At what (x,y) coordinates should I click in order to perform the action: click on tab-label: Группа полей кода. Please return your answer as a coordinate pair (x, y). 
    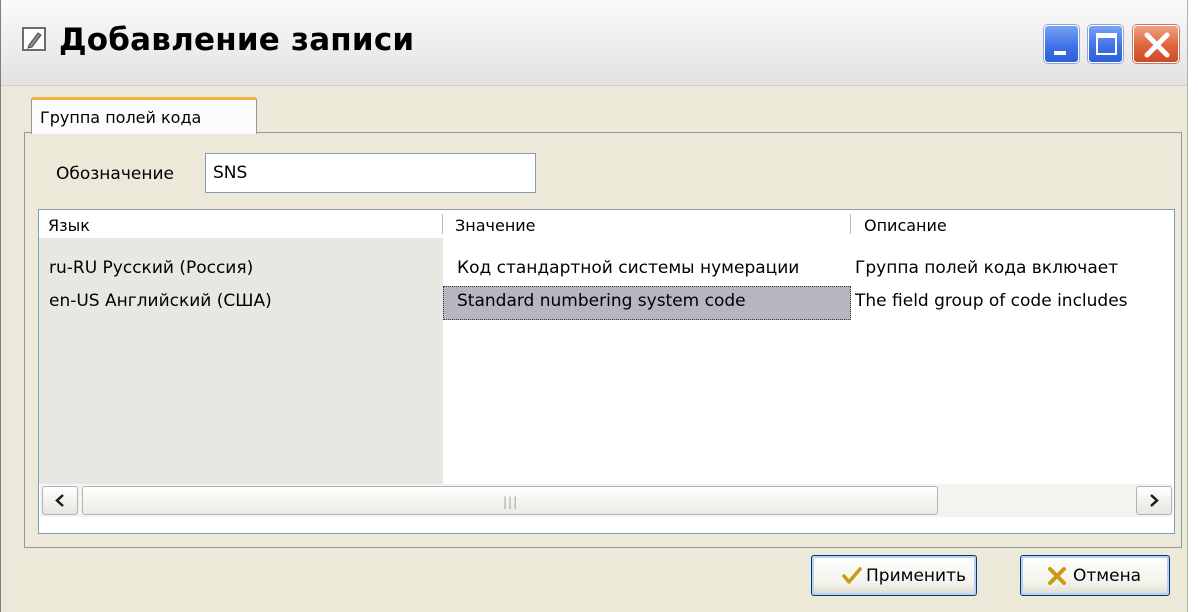
    Looking at the image, I should click on (121, 117).